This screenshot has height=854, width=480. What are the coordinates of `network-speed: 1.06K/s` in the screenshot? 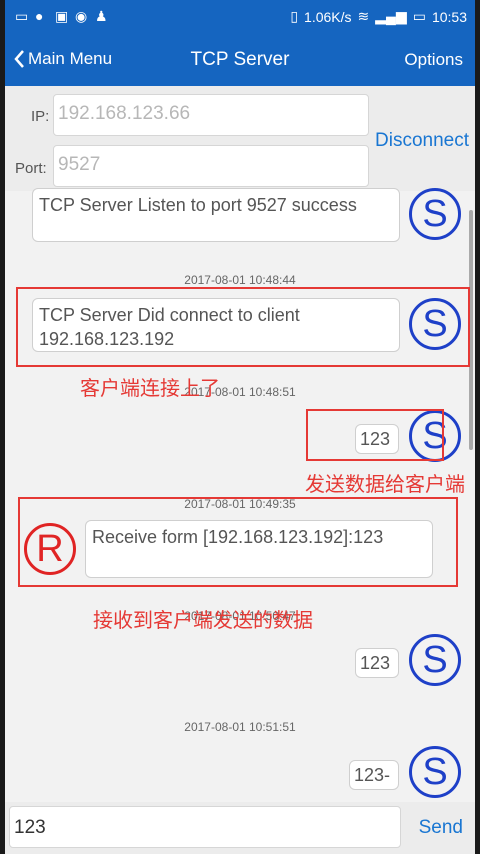 It's located at (328, 16).